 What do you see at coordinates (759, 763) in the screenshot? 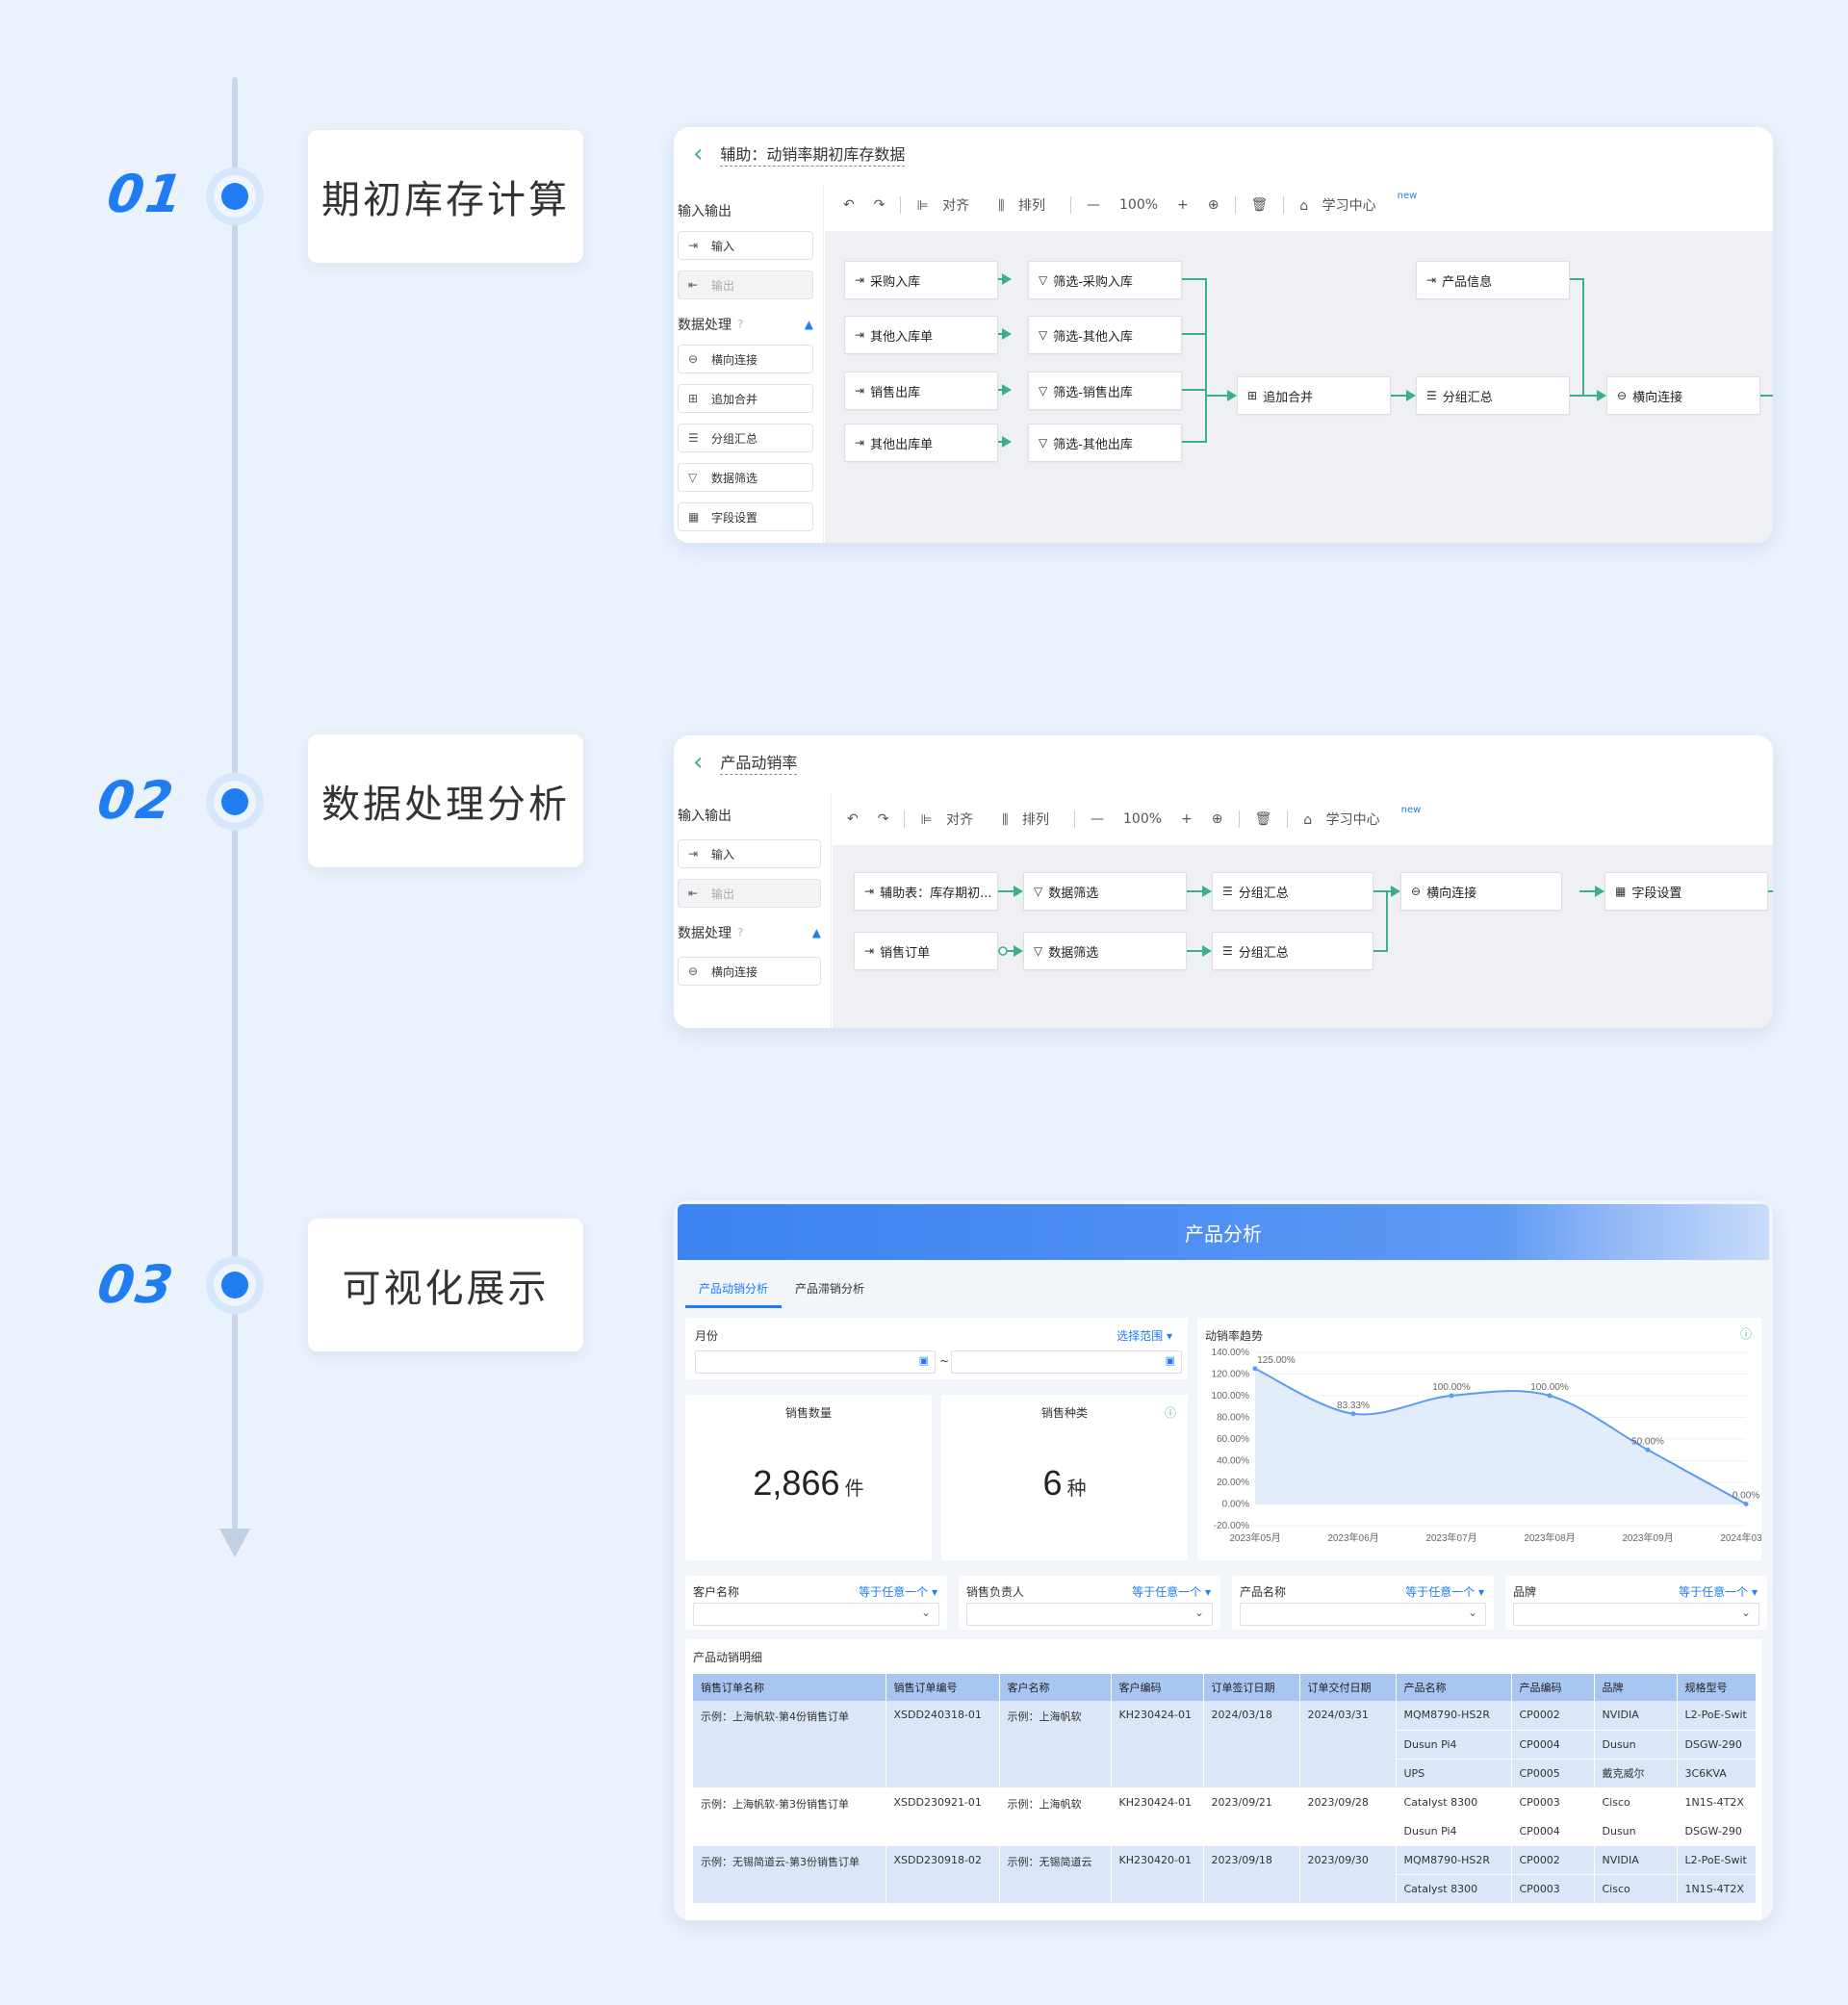
I see `panel-title: 产品动销率` at bounding box center [759, 763].